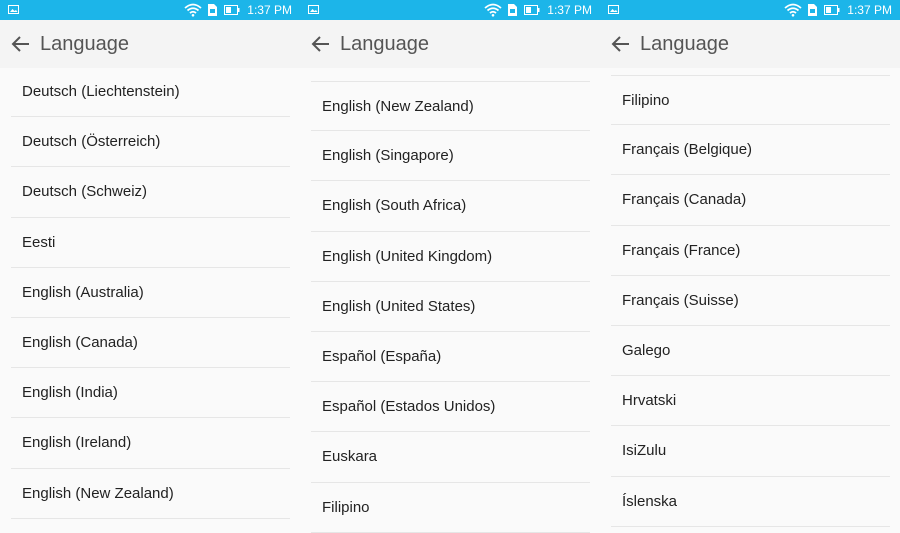  I want to click on language-item: Français (Belgique), so click(750, 150).